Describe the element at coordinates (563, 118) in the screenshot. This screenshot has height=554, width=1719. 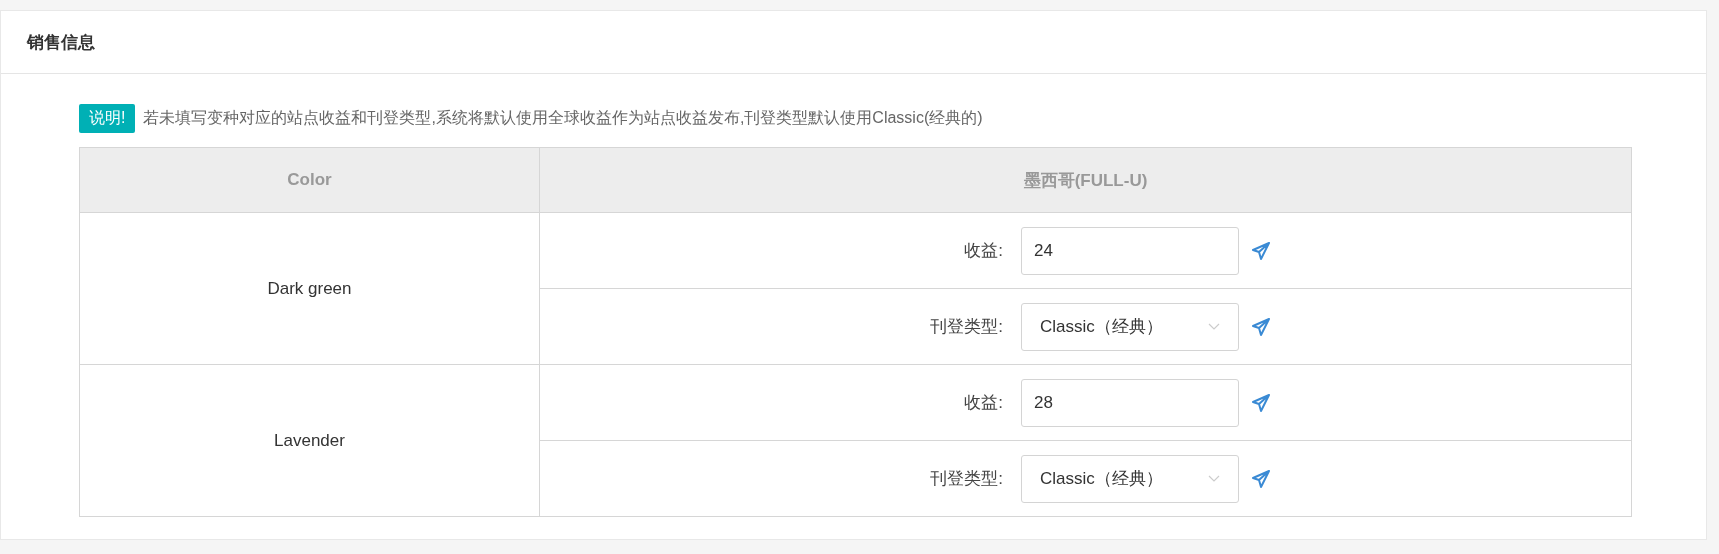
I see `notice-text: 若未填写变种对应的站点收益和刊登类型,系统将默认使用全球收益作为站点收益发布,刊登类型默认使用Classic(经典的)` at that location.